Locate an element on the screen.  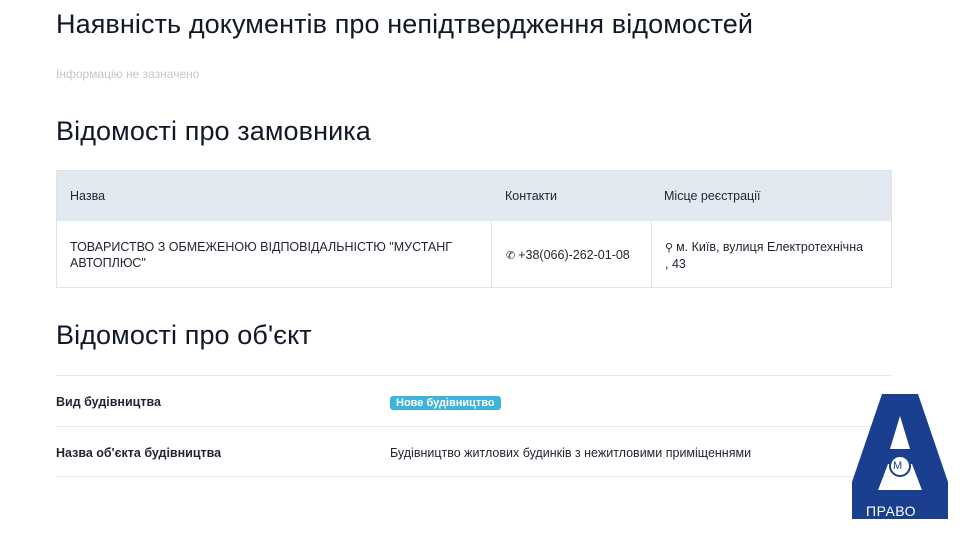
phone-icon: ✆ is located at coordinates (511, 256).